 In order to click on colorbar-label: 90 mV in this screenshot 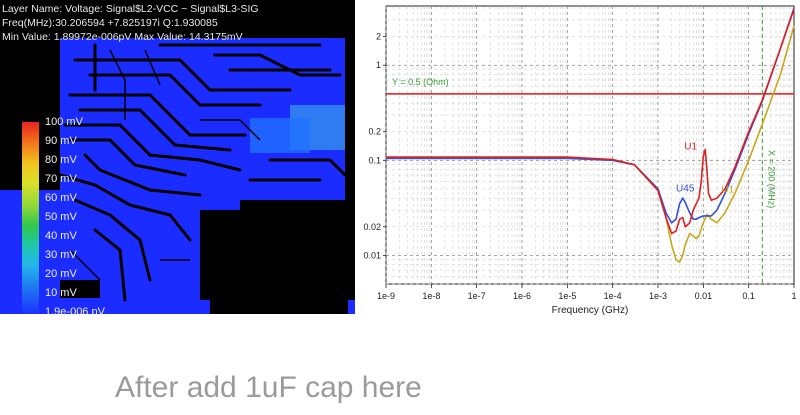, I will do `click(61, 141)`.